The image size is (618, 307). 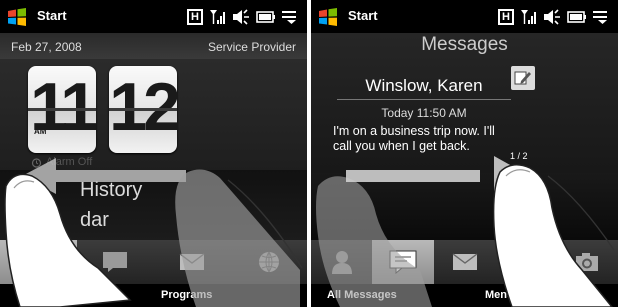 What do you see at coordinates (94, 220) in the screenshot?
I see `menu-item-calendar: dar` at bounding box center [94, 220].